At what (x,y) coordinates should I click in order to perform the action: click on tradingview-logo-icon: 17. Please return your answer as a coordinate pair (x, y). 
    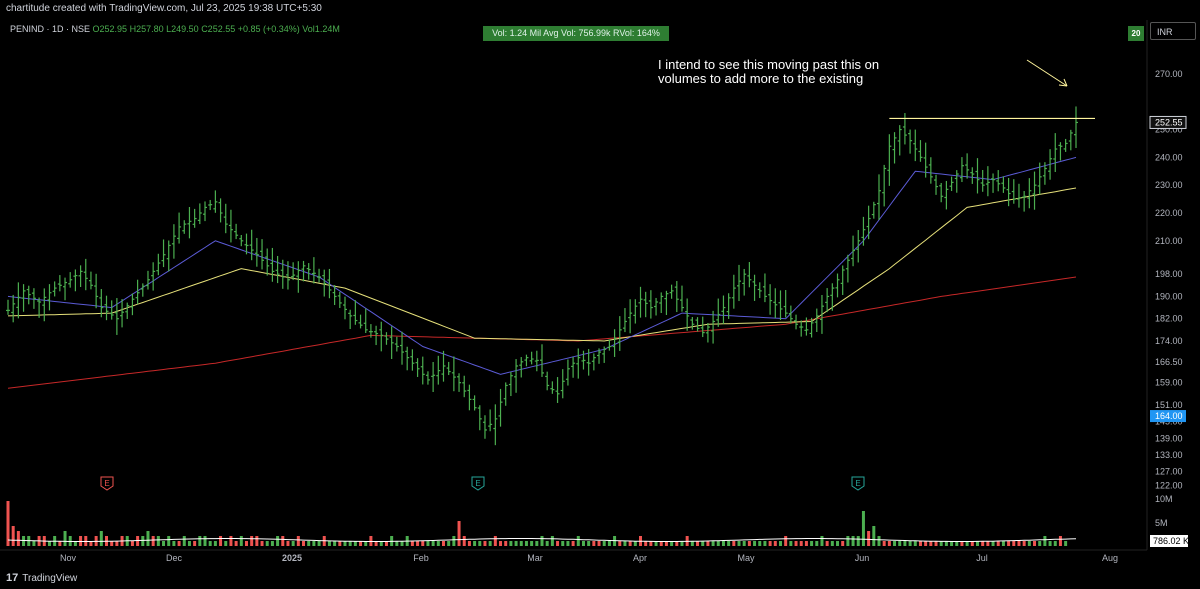
    Looking at the image, I should click on (12, 578).